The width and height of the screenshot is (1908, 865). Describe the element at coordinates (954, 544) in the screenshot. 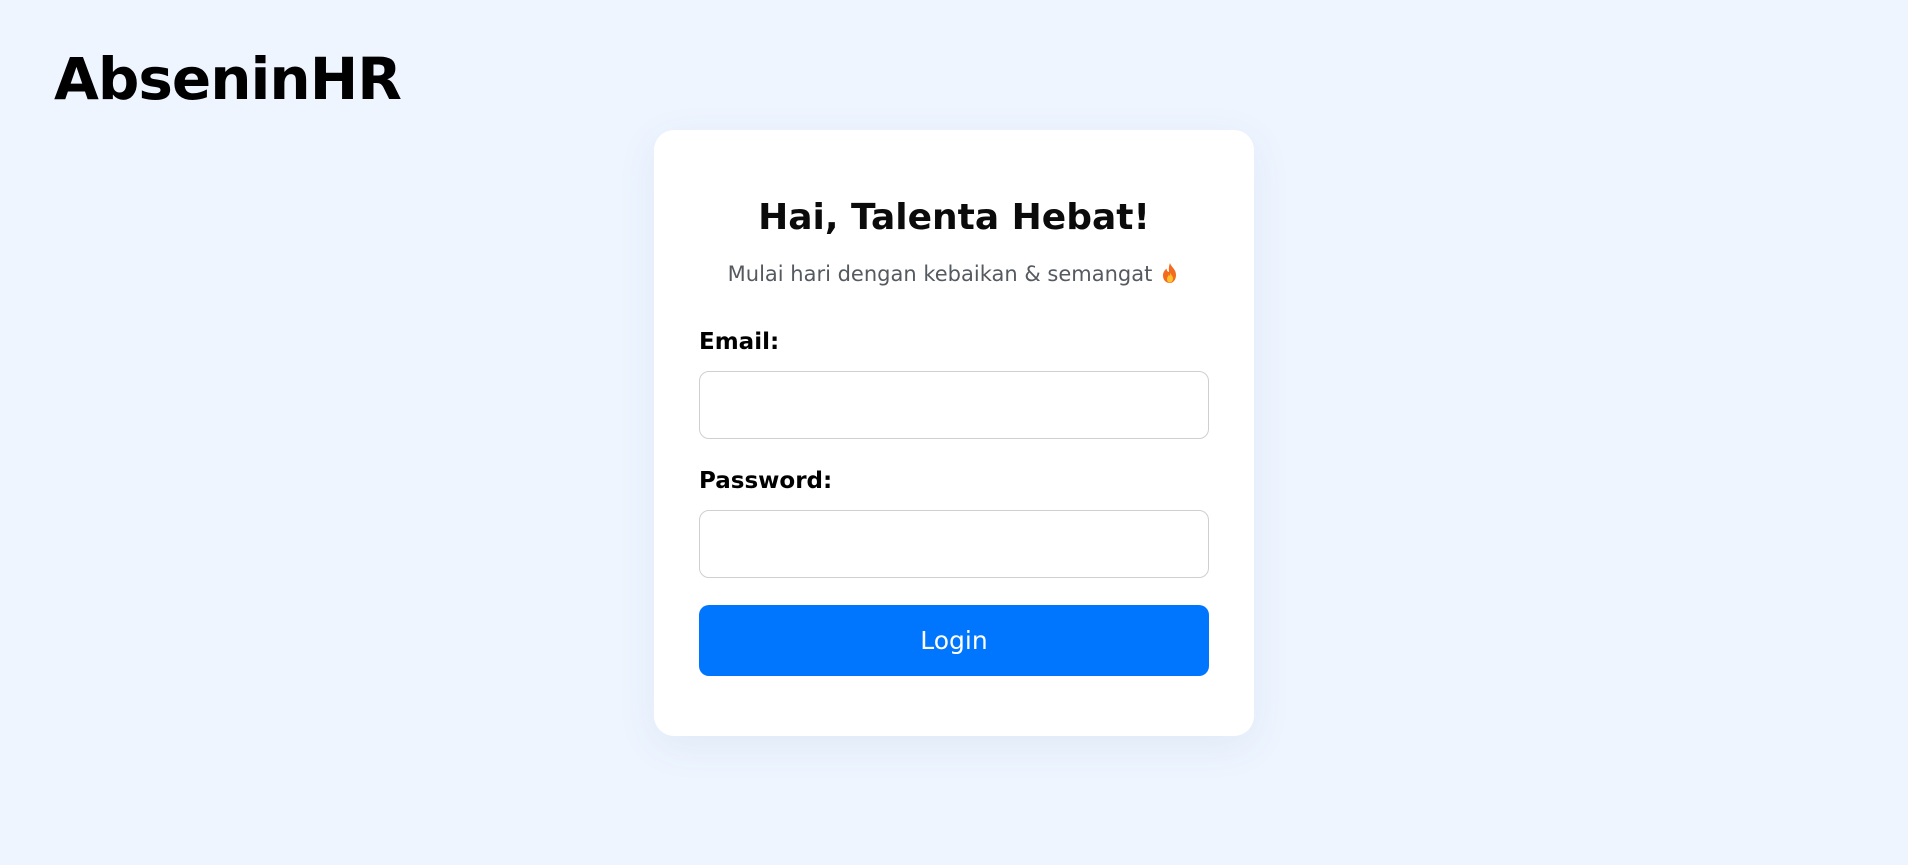

I see `password-field` at that location.